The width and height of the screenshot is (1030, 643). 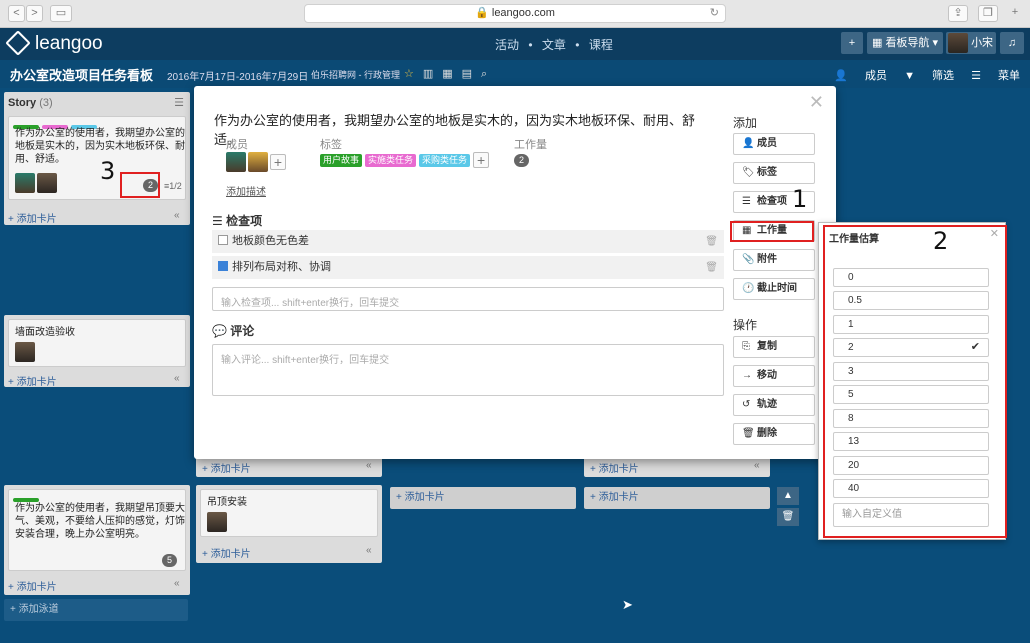 I want to click on modal-members: +, so click(x=256, y=162).